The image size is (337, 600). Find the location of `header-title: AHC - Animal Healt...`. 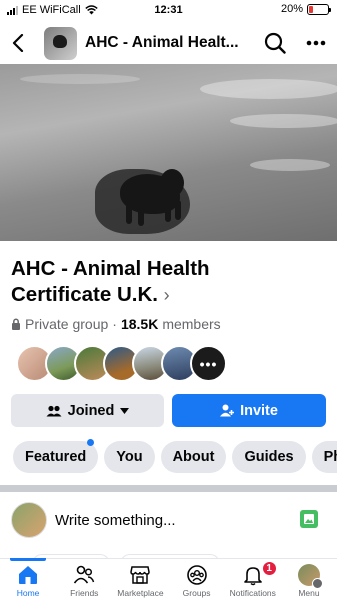

header-title: AHC - Animal Healt... is located at coordinates (170, 43).